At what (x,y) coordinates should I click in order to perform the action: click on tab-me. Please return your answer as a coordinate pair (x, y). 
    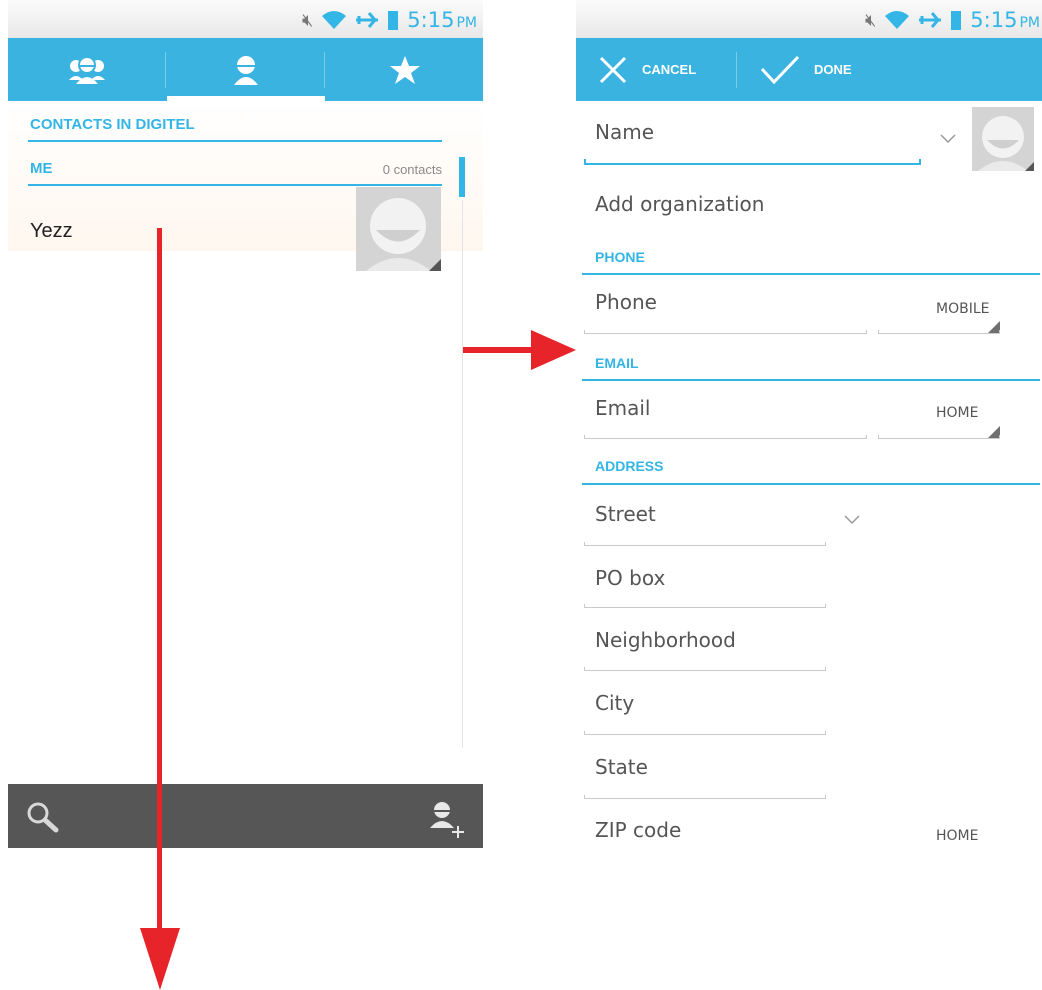
    Looking at the image, I should click on (246, 69).